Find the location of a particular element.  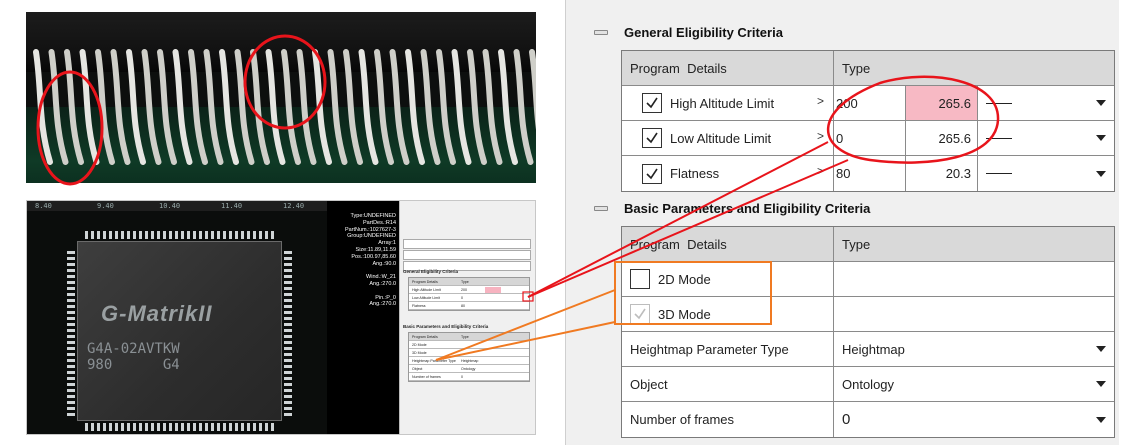

info-line: Array:1 is located at coordinates (387, 243).